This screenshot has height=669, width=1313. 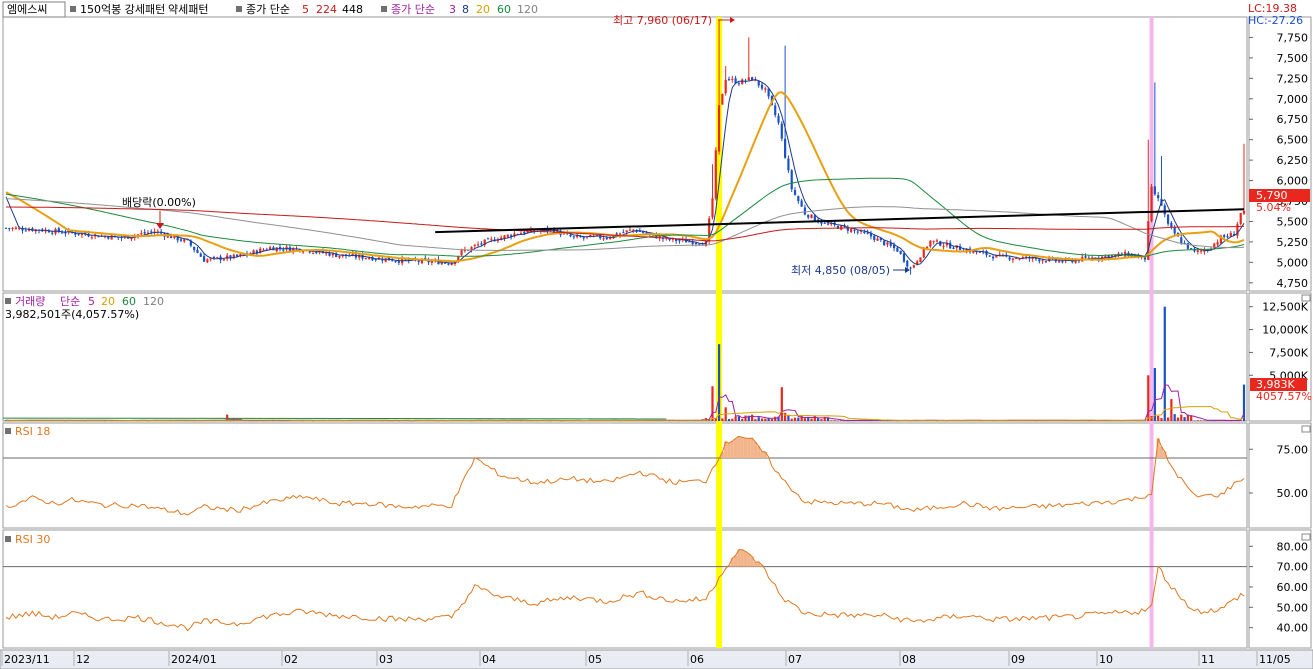 I want to click on rsi18-label: RSI 18, so click(x=32, y=431).